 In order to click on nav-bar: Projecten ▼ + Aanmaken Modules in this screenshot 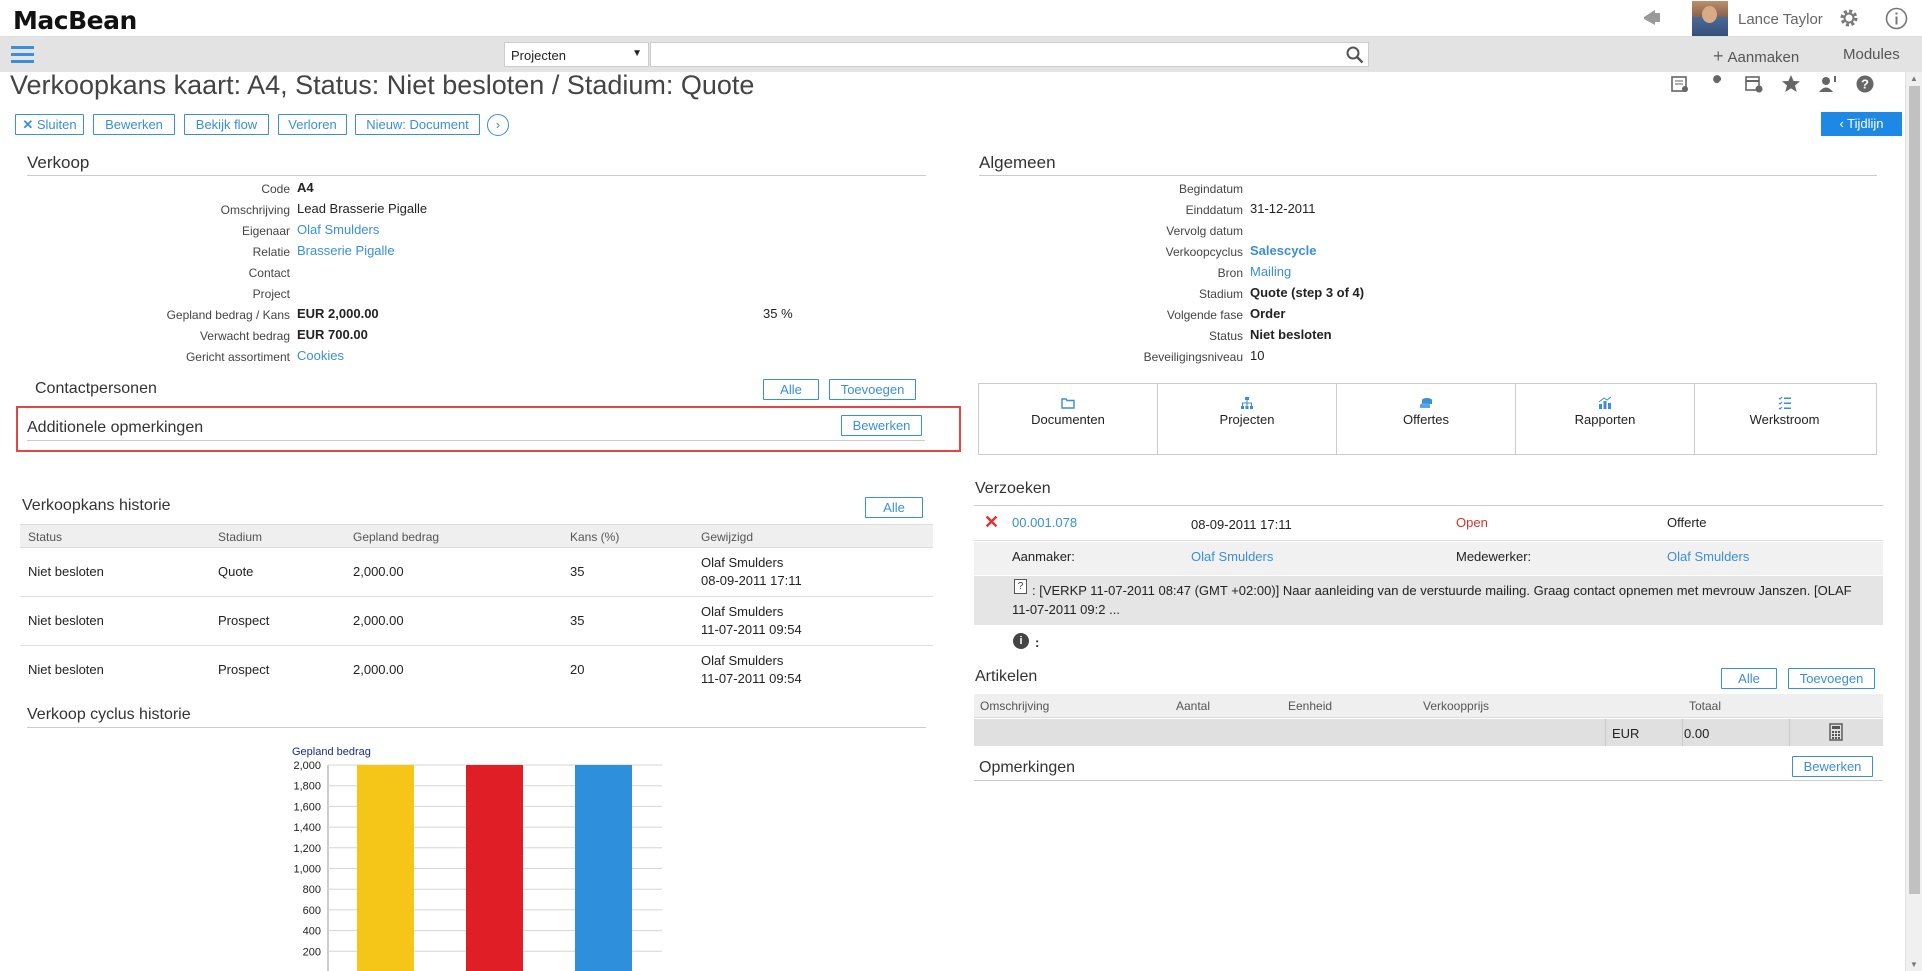, I will do `click(961, 54)`.